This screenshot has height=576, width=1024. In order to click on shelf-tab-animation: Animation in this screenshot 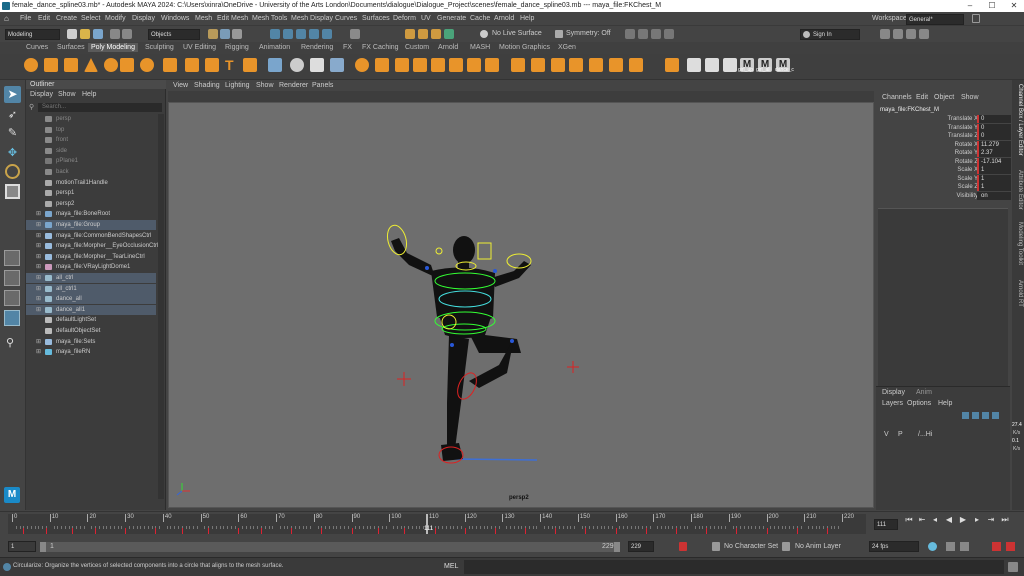, I will do `click(274, 47)`.